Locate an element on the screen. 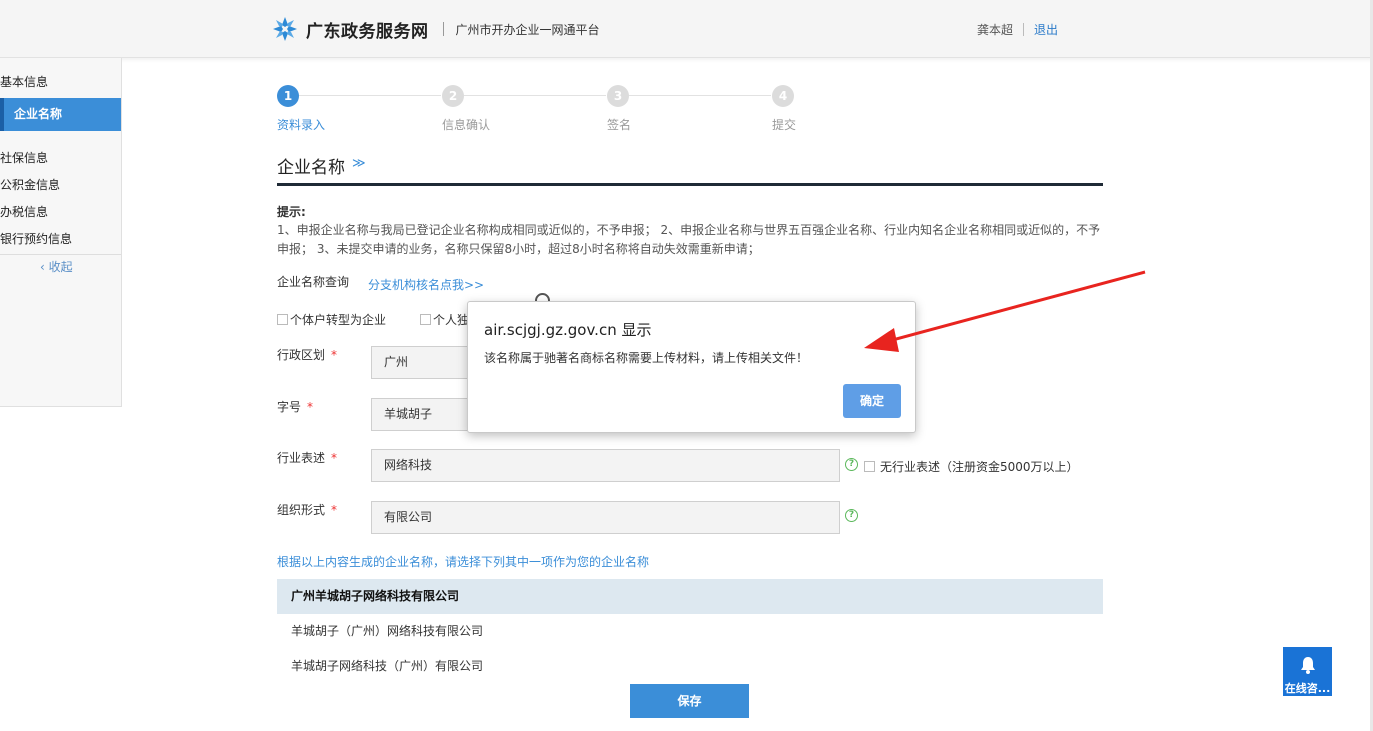  double-chevron-down-icon: ≫ is located at coordinates (359, 163).